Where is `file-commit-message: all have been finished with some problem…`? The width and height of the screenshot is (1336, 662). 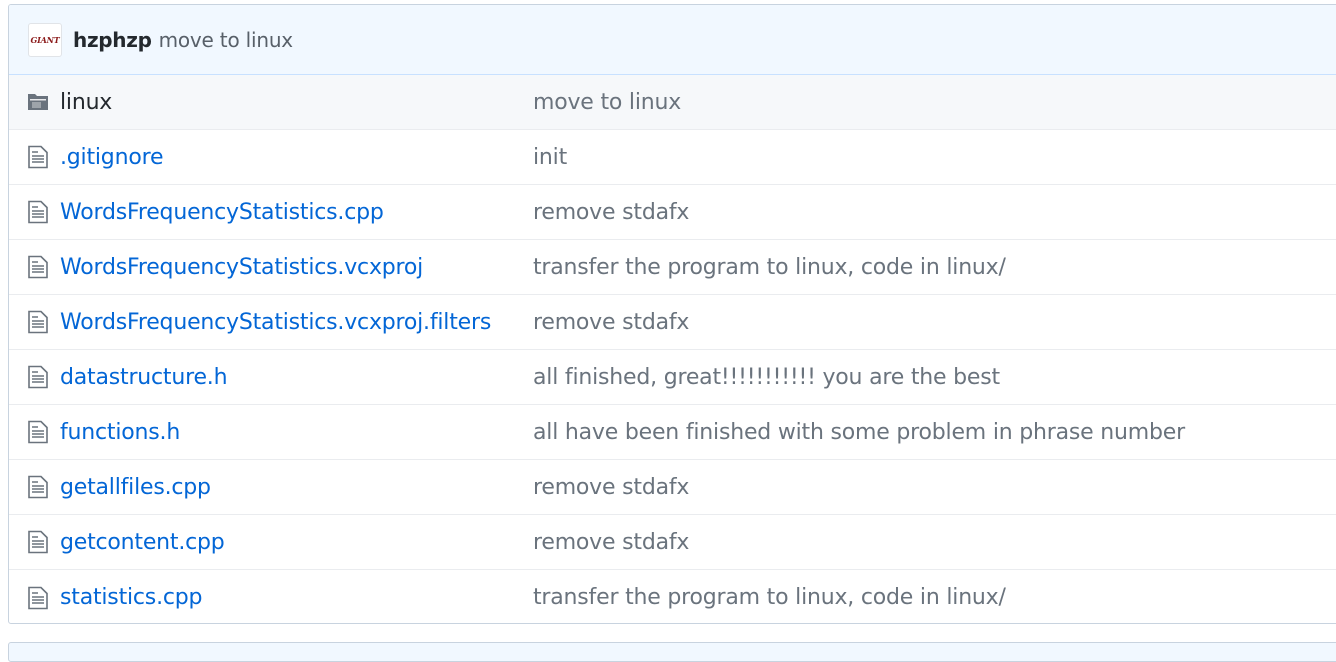 file-commit-message: all have been finished with some problem… is located at coordinates (859, 432).